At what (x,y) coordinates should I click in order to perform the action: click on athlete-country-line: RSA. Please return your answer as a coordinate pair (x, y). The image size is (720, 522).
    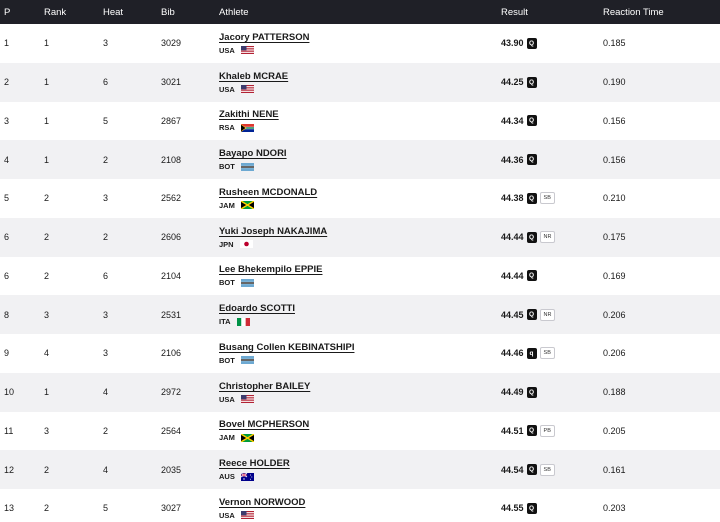
    Looking at the image, I should click on (360, 127).